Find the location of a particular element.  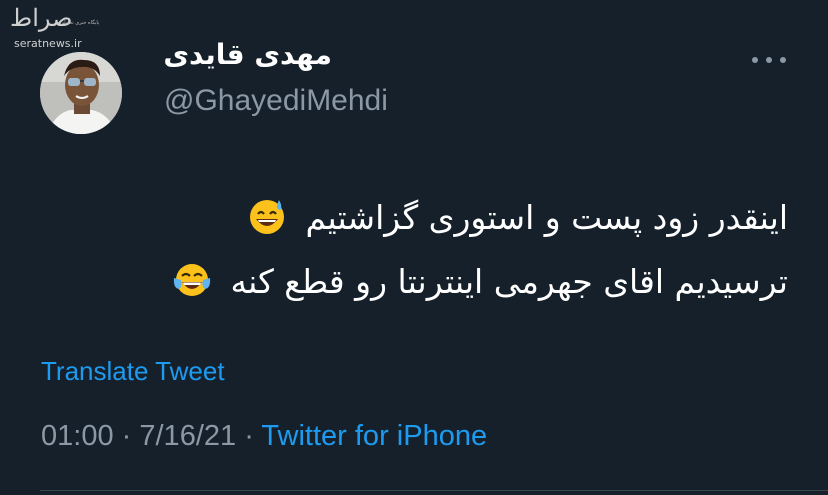

watermark-logo-text: صراط is located at coordinates (41, 18).